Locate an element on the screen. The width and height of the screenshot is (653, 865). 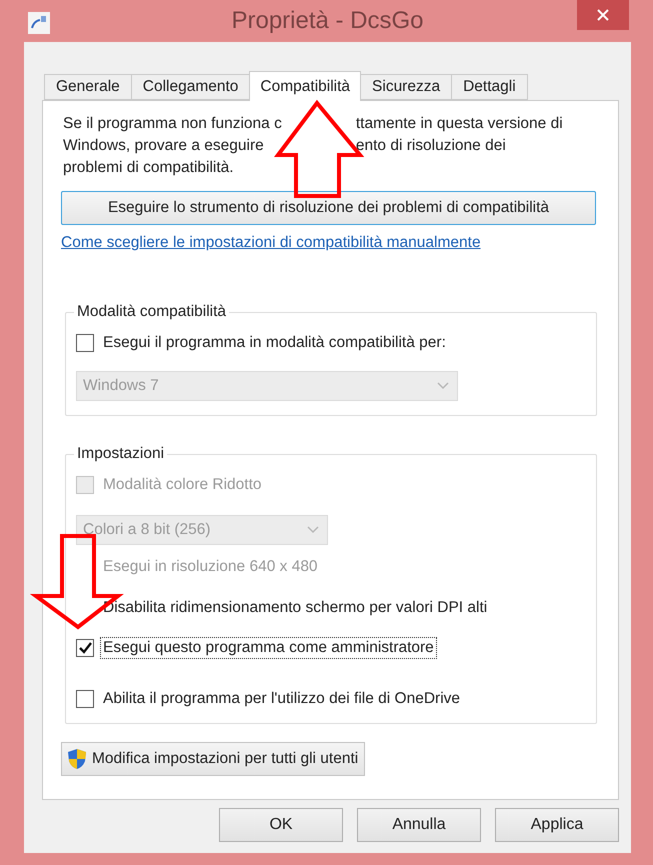
close-button is located at coordinates (603, 15).